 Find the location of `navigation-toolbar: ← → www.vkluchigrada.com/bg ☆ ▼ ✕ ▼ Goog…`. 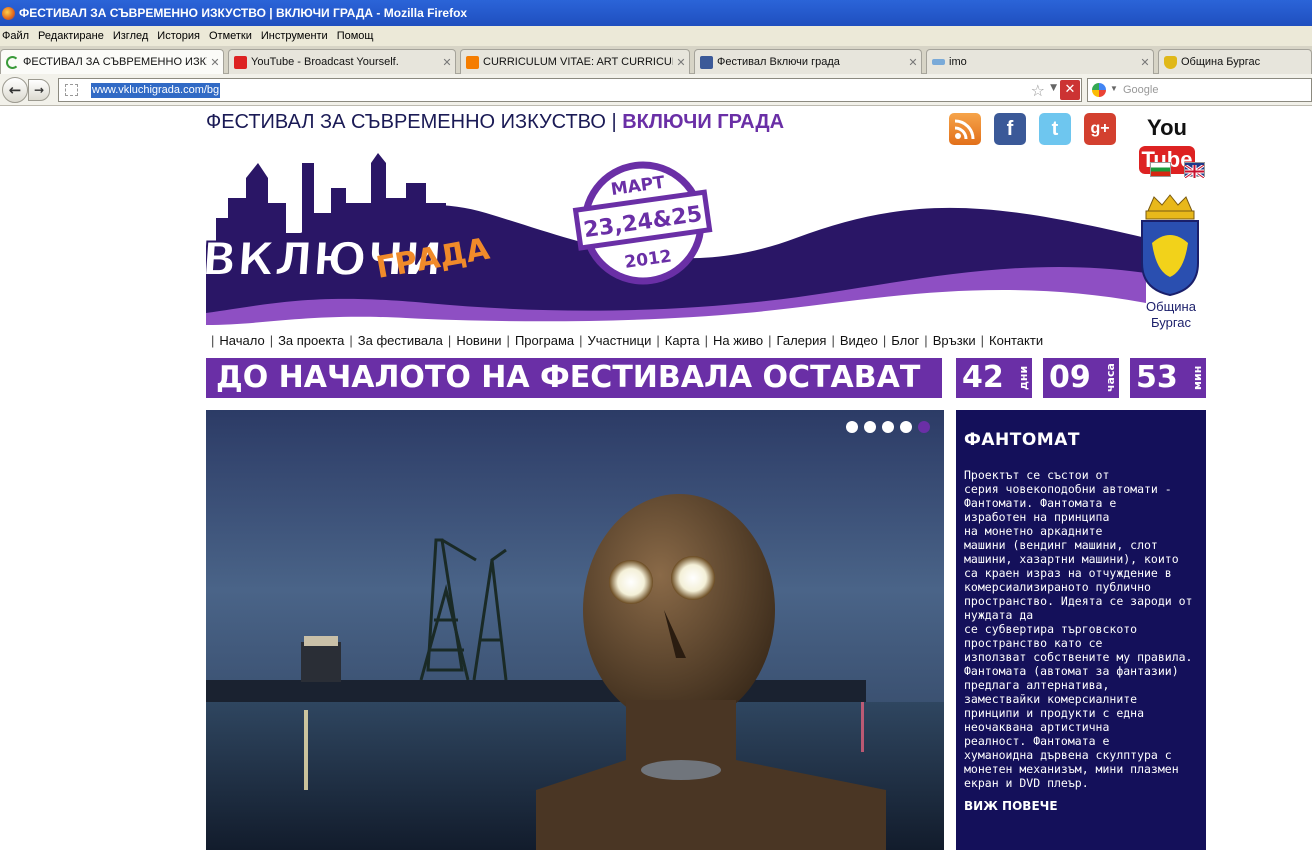

navigation-toolbar: ← → www.vkluchigrada.com/bg ☆ ▼ ✕ ▼ Goog… is located at coordinates (656, 90).